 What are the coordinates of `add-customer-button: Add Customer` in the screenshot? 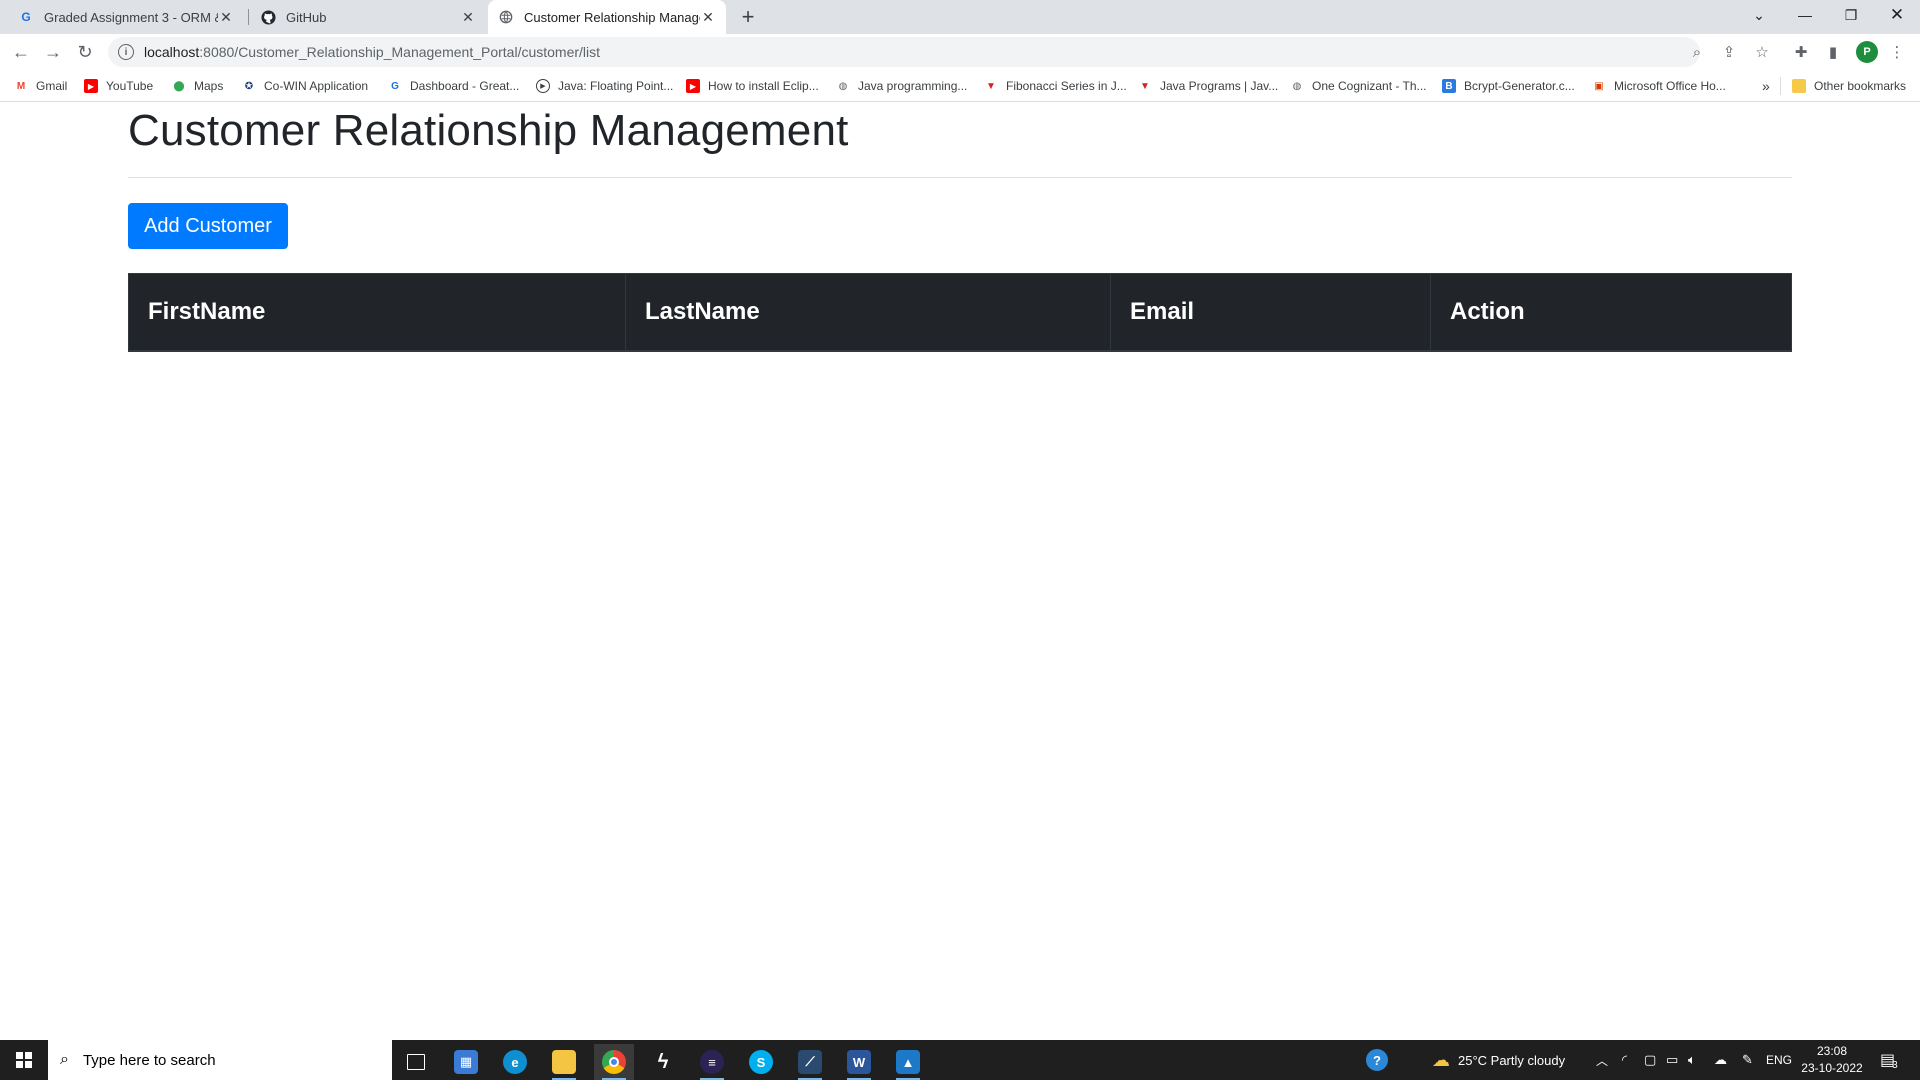 It's located at (208, 226).